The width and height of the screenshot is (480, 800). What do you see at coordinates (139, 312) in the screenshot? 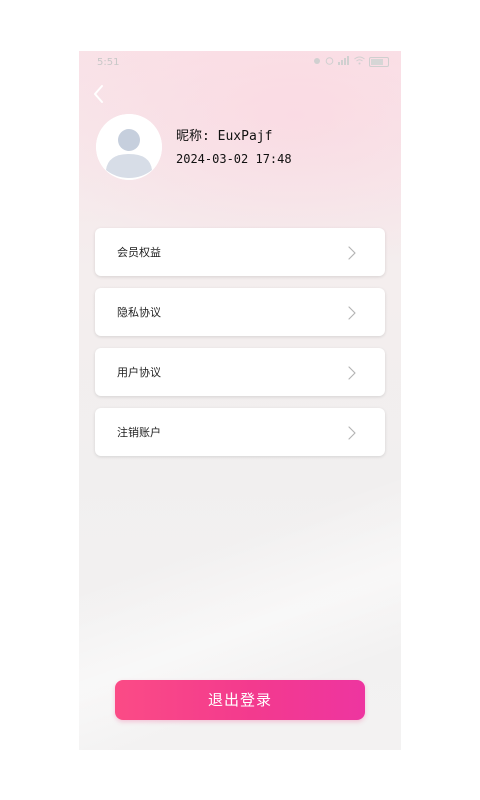
I see `menu-item-label: 隐私协议` at bounding box center [139, 312].